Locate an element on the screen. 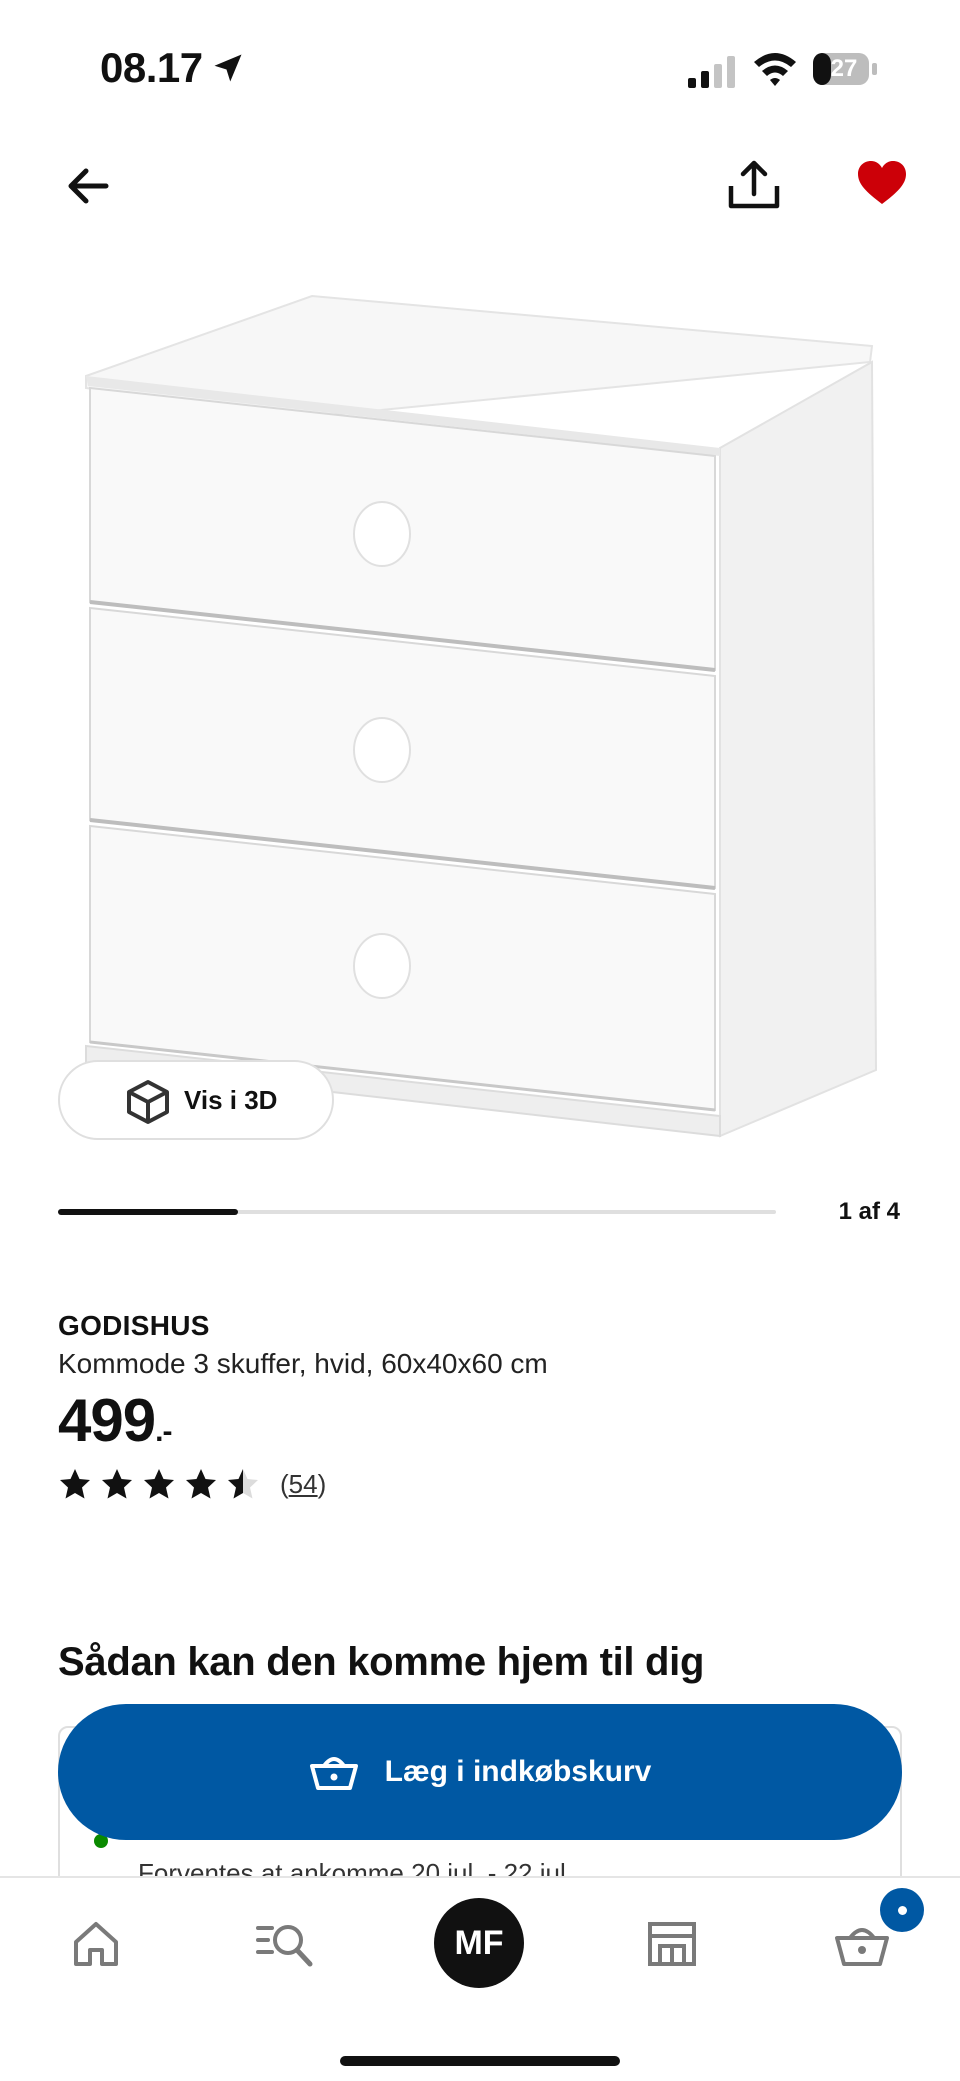 This screenshot has width=960, height=2081. favourite-button is located at coordinates (882, 184).